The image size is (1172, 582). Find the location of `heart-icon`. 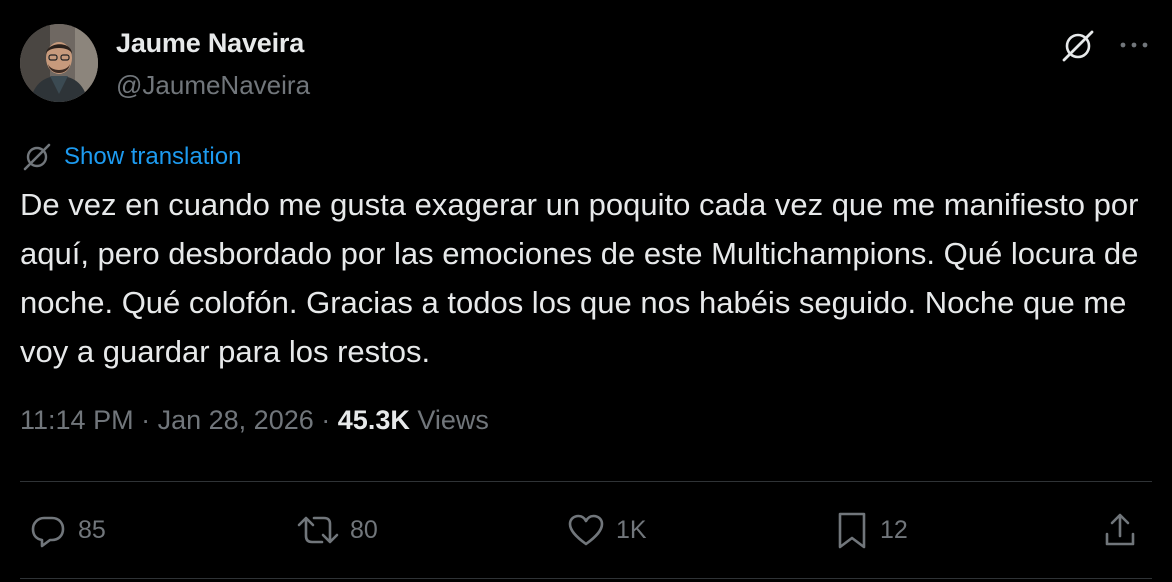

heart-icon is located at coordinates (586, 530).